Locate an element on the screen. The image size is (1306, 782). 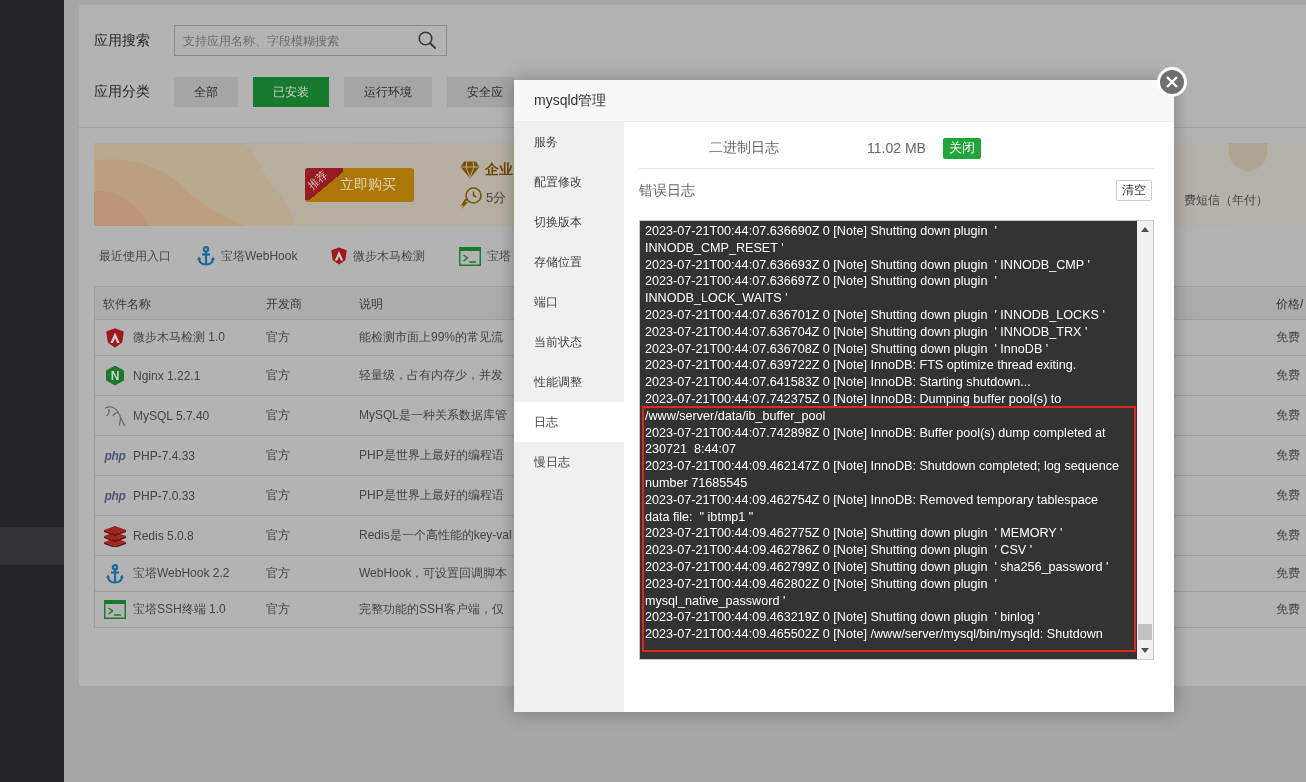
log-line: INNODB_LOCK_WAITS ' is located at coordinates (716, 298).